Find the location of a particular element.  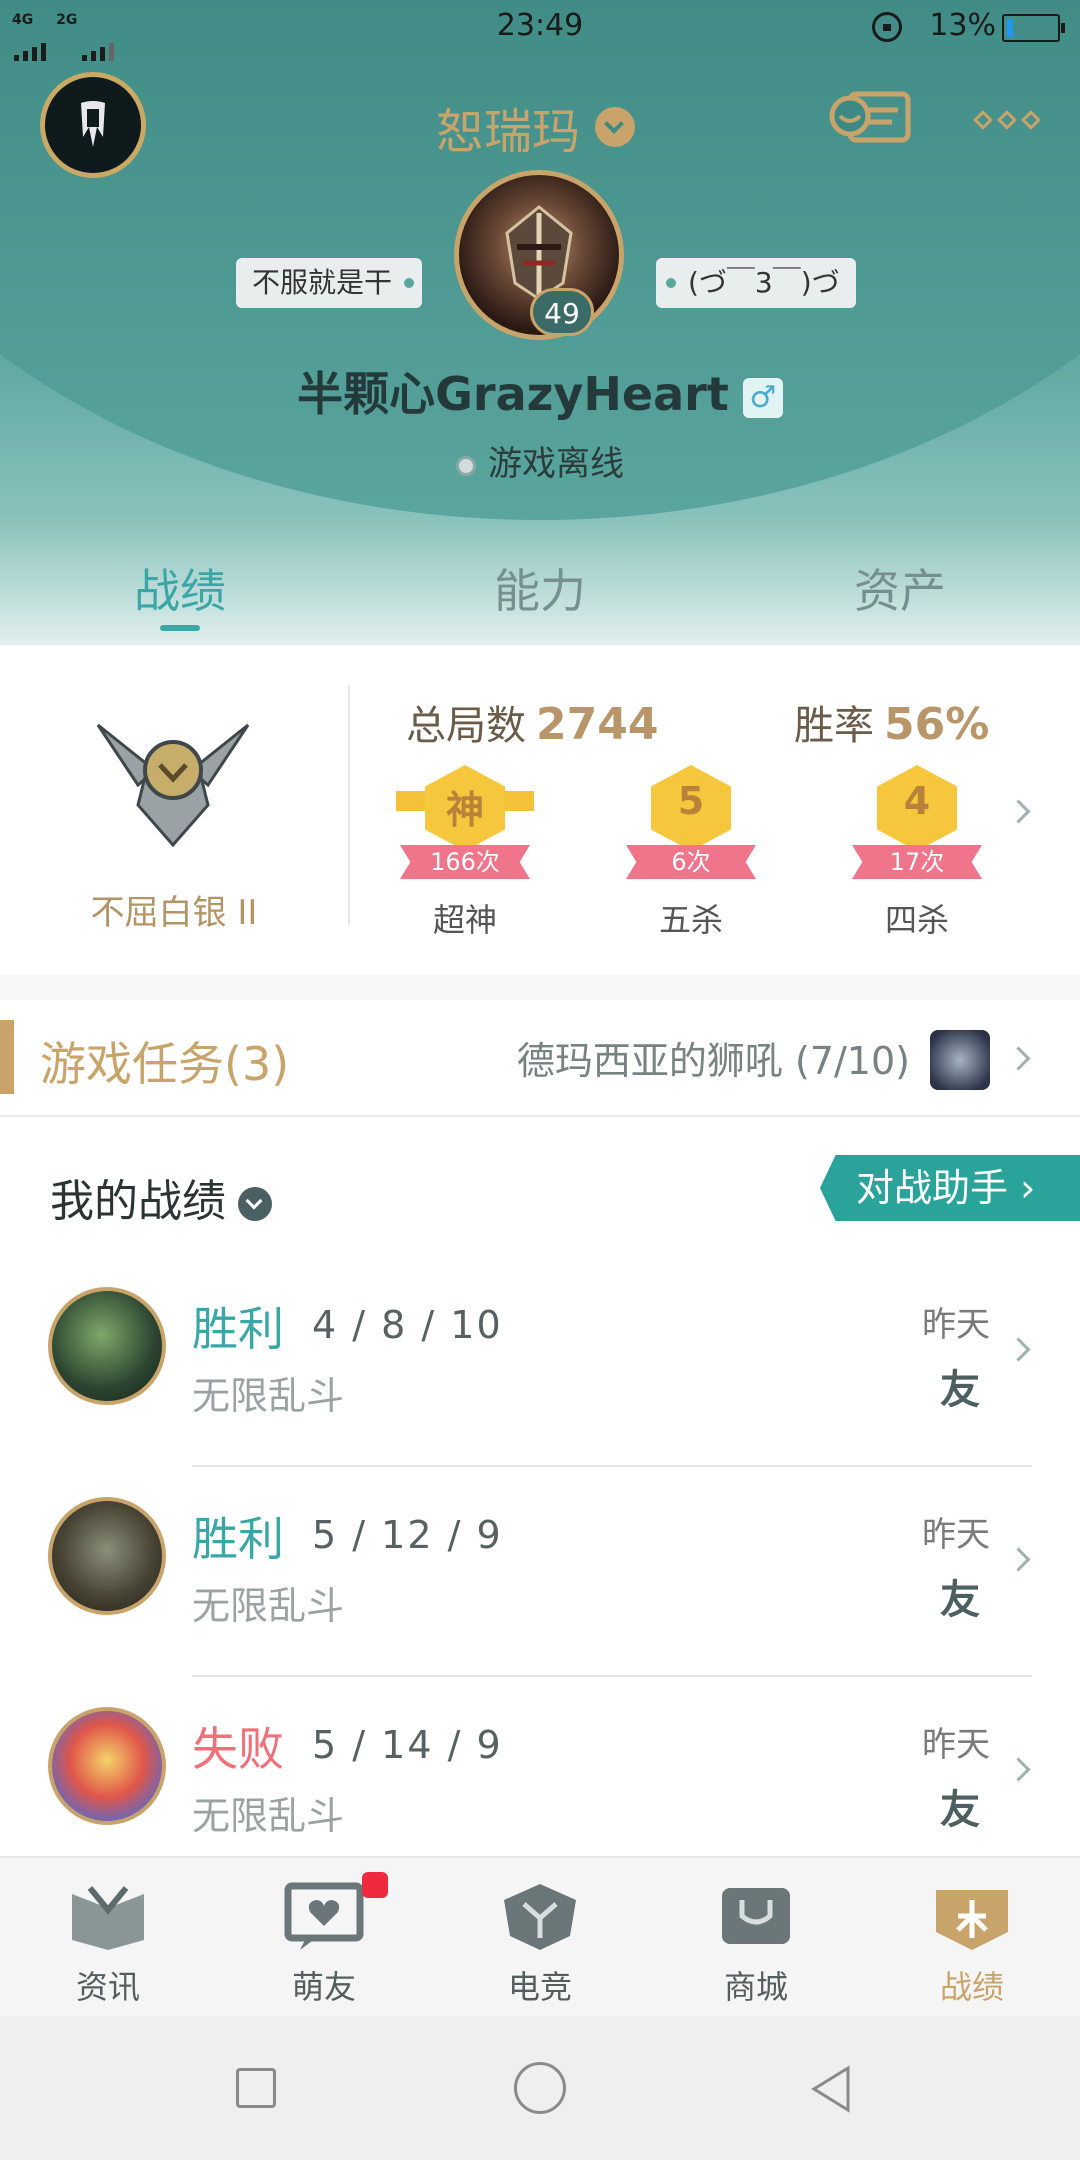

bottom-nav: 资讯 萌友 电竞 商城 战绩 is located at coordinates (540, 1937).